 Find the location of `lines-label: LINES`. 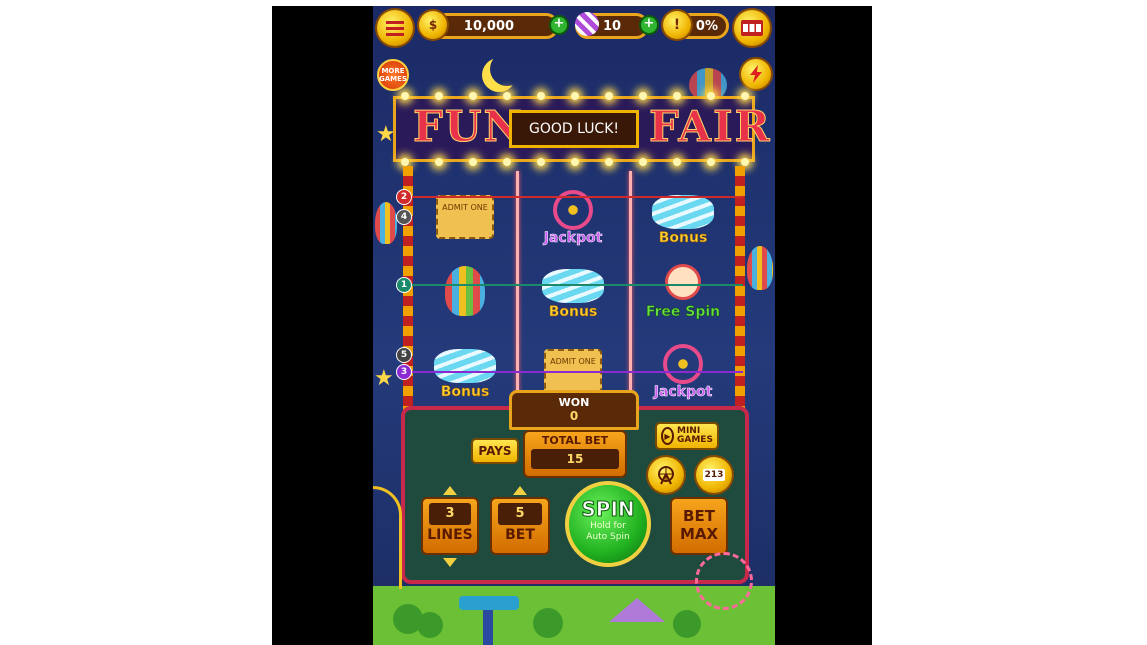

lines-label: LINES is located at coordinates (450, 535).